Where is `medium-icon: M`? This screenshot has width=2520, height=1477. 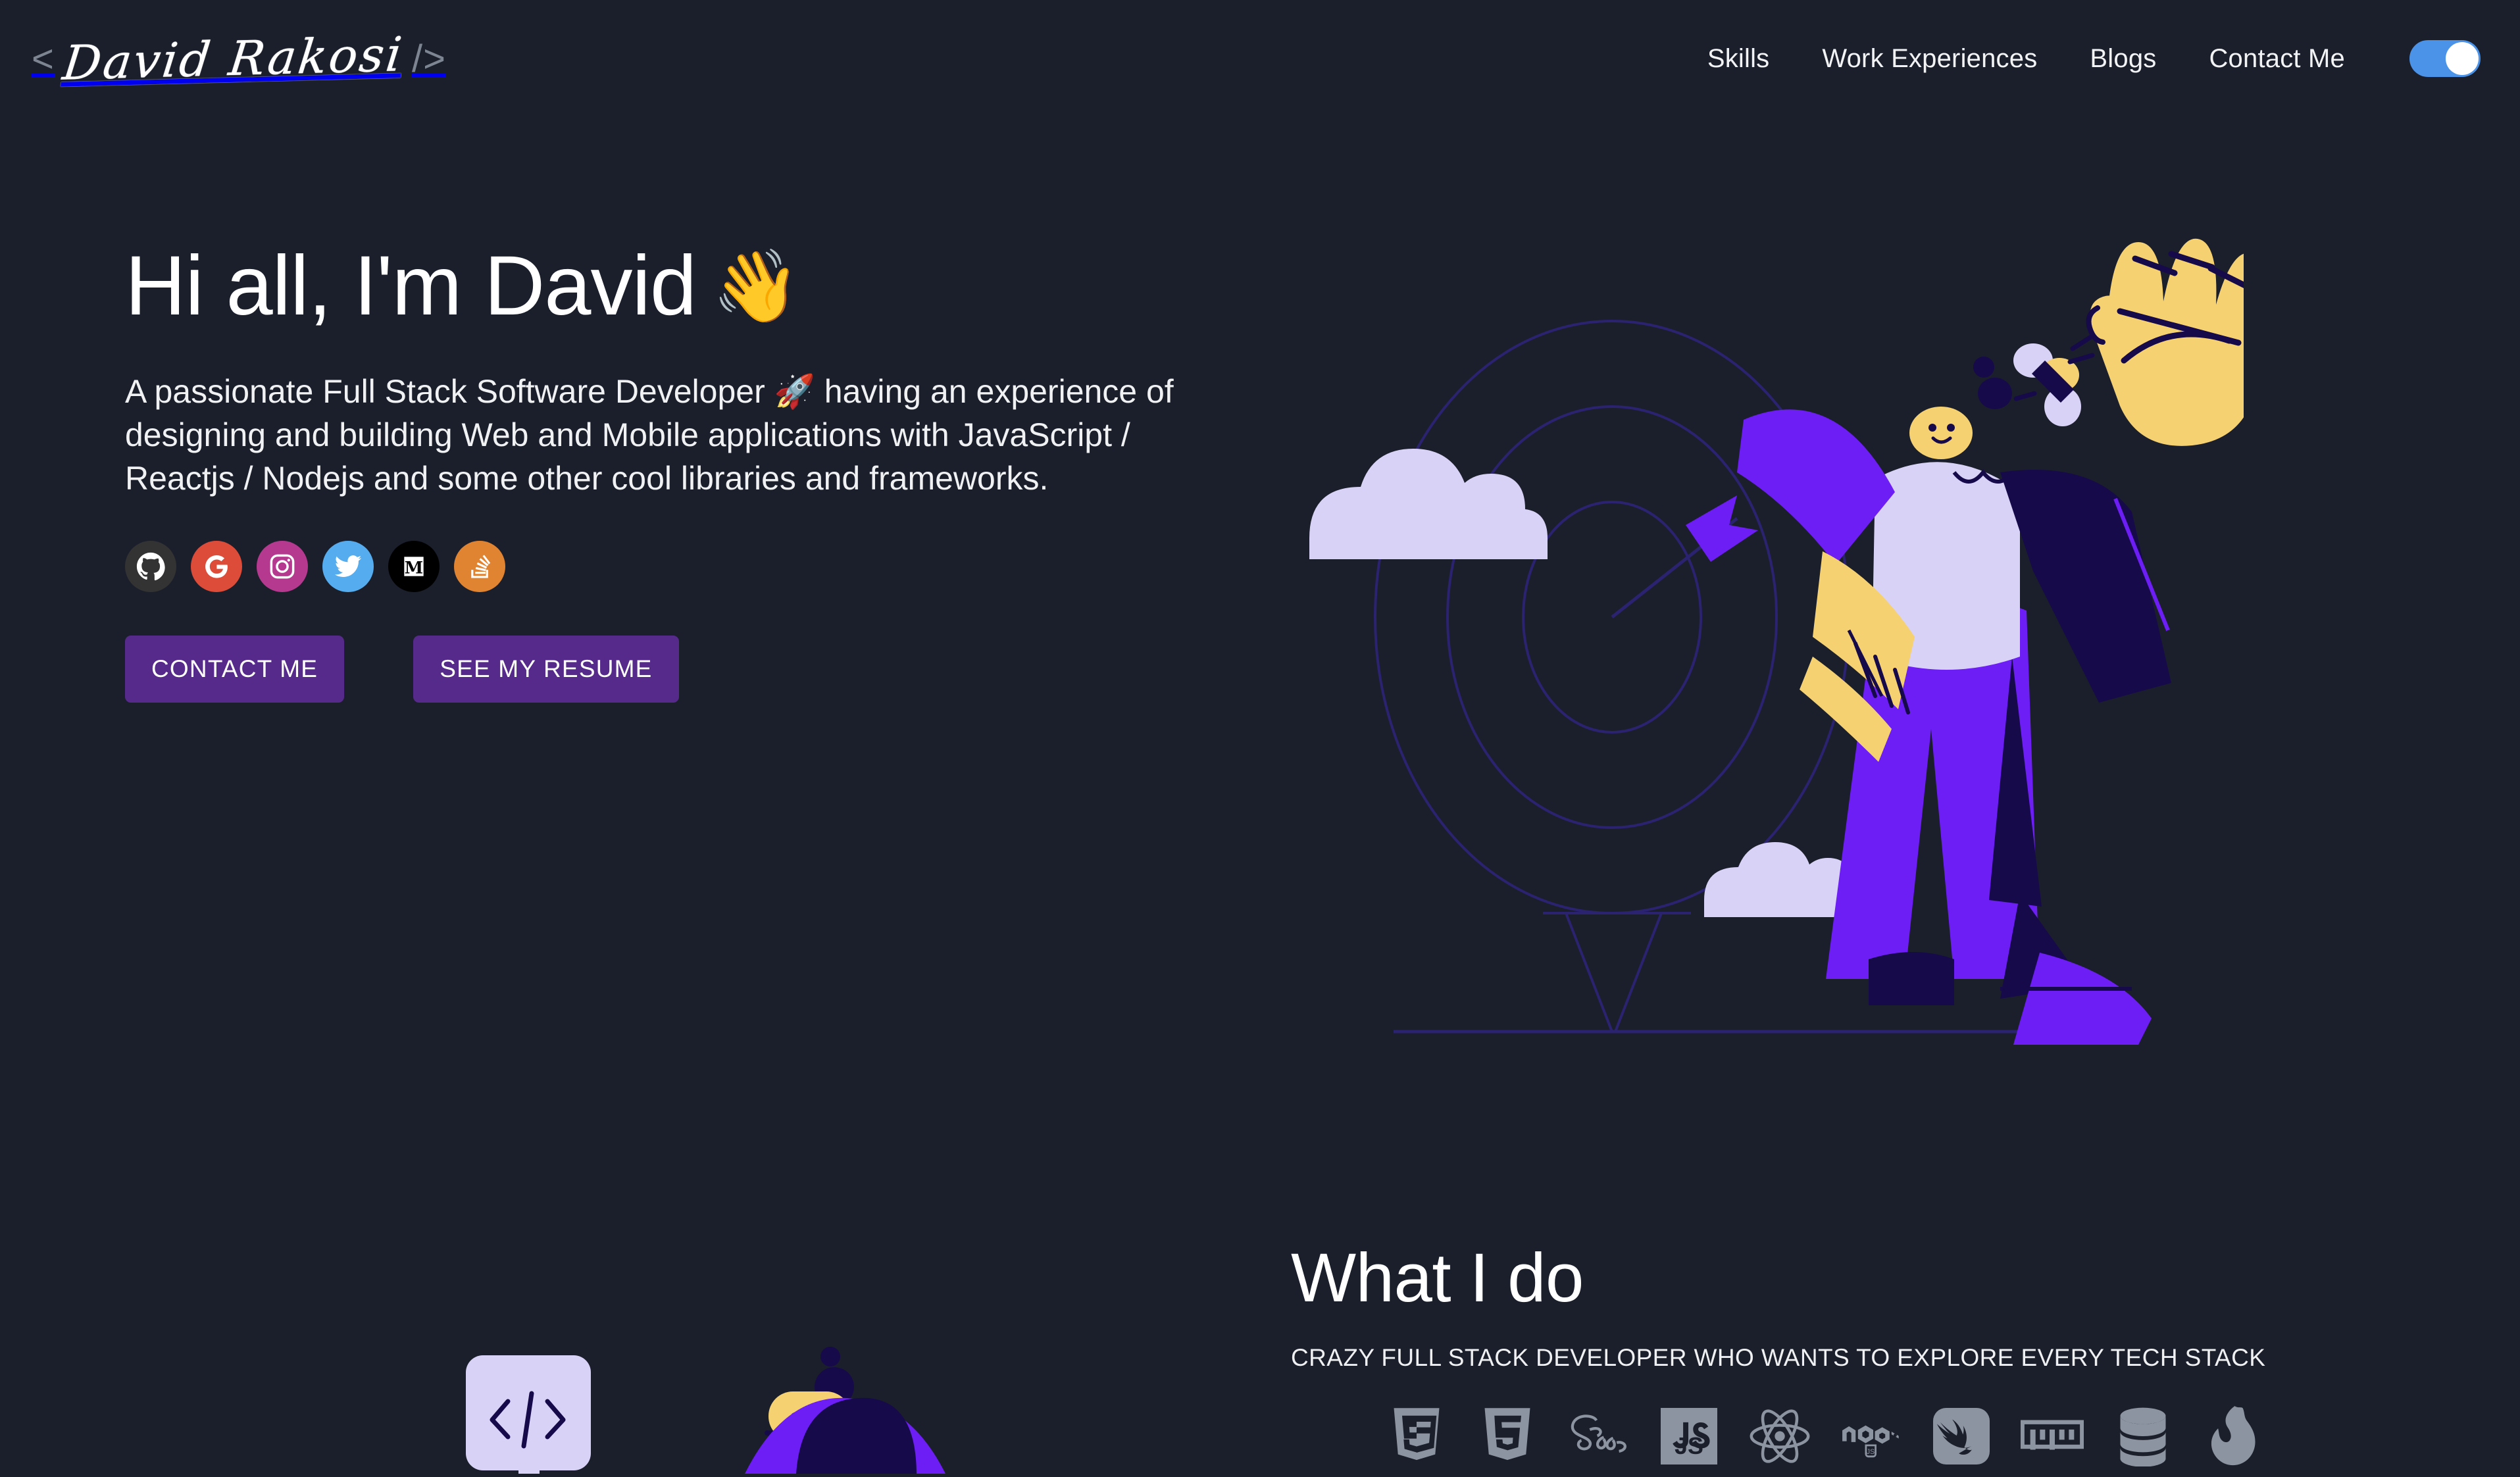 medium-icon: M is located at coordinates (413, 566).